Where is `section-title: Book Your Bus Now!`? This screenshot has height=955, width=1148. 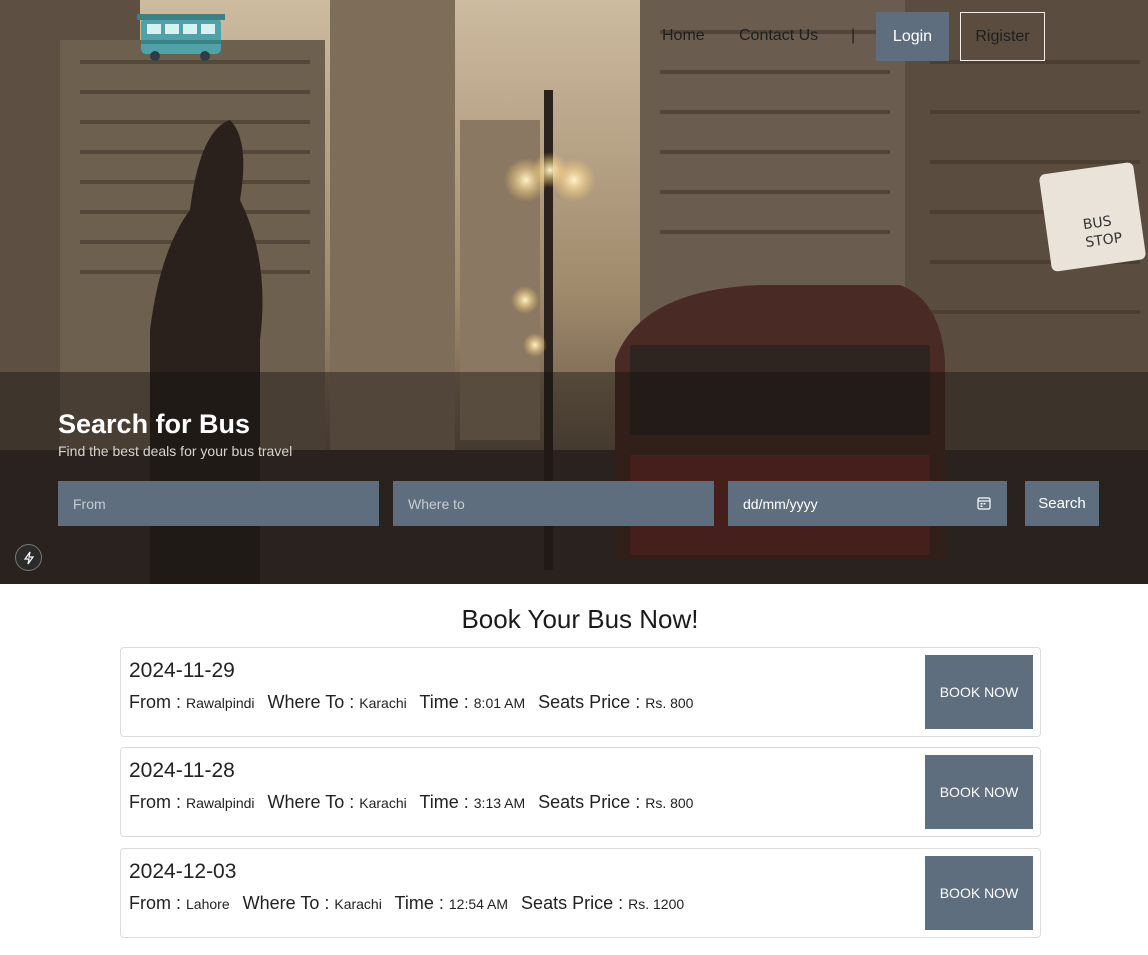 section-title: Book Your Bus Now! is located at coordinates (580, 619).